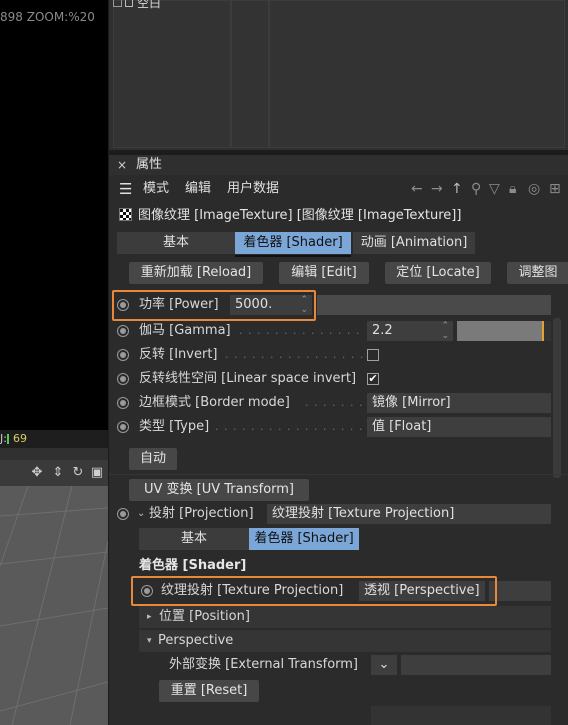 The height and width of the screenshot is (725, 568). I want to click on move-icon: ✥, so click(37, 473).